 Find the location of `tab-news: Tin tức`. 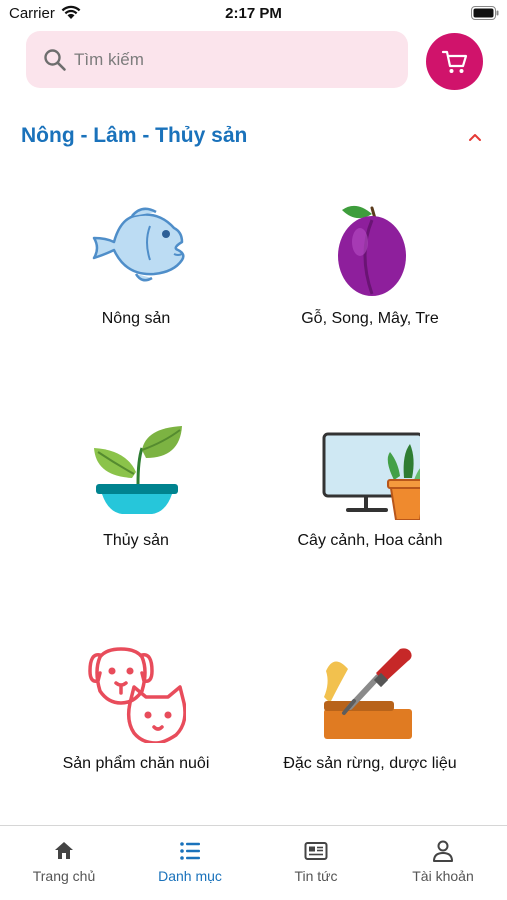

tab-news: Tin tức is located at coordinates (316, 863).